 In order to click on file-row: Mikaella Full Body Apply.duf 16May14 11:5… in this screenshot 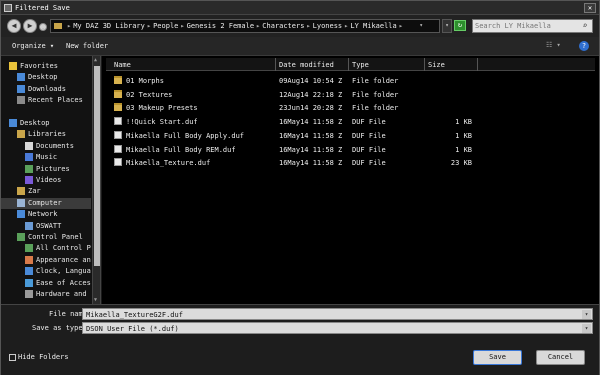, I will do `click(291, 135)`.